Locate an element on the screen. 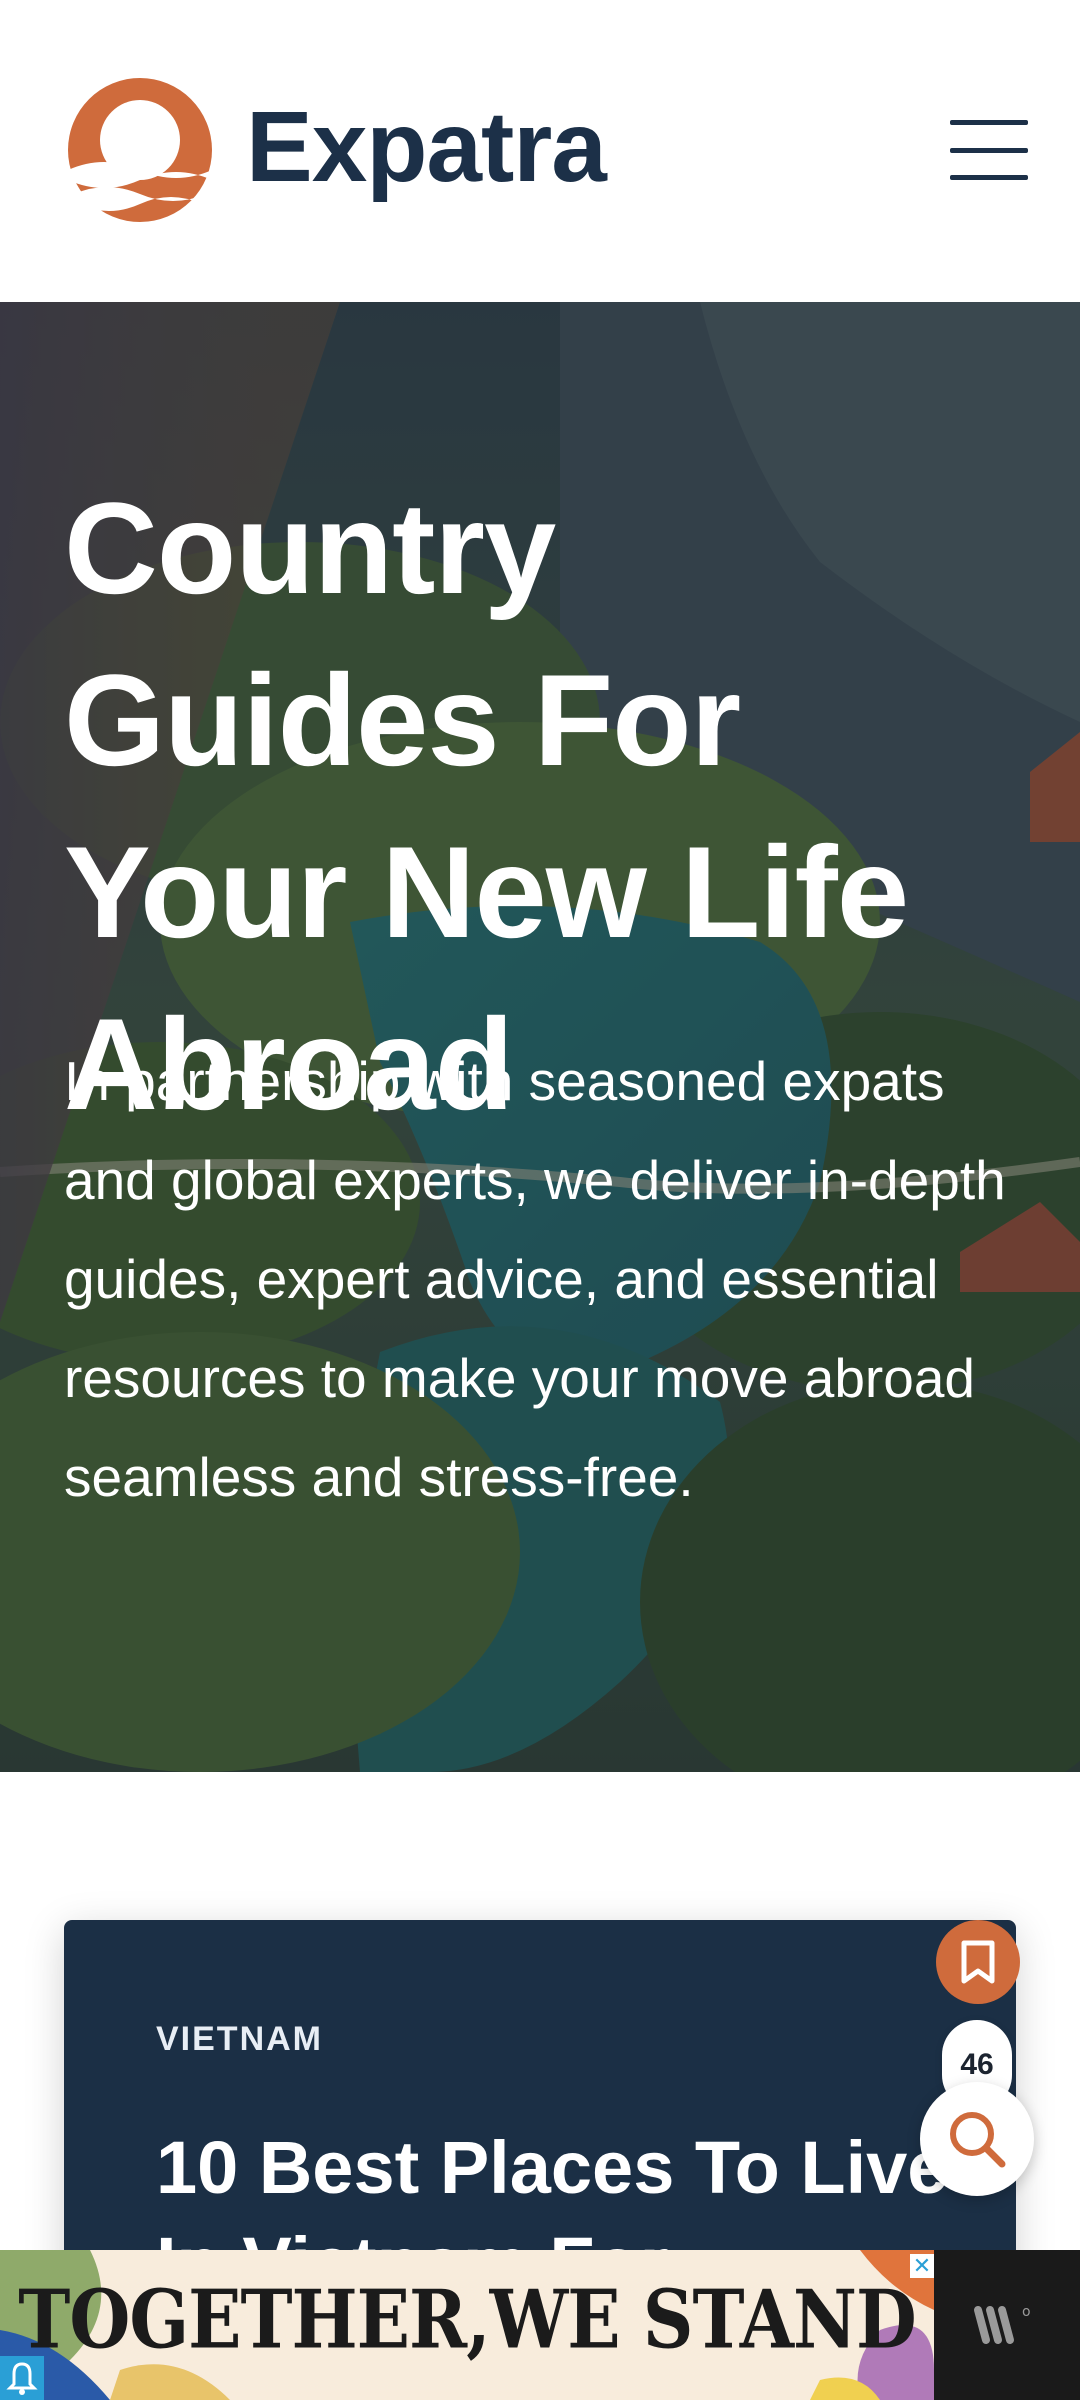  bookmark-button is located at coordinates (978, 1962).